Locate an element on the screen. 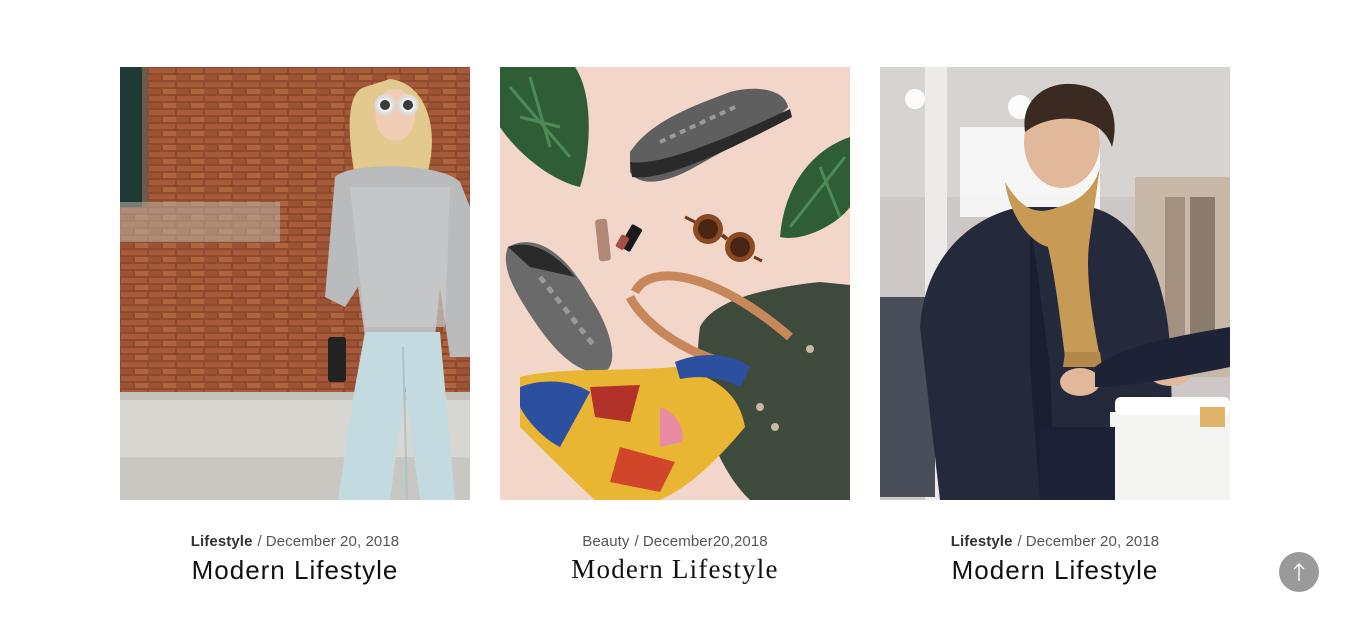  post-category-link: Beauty is located at coordinates (605, 541).